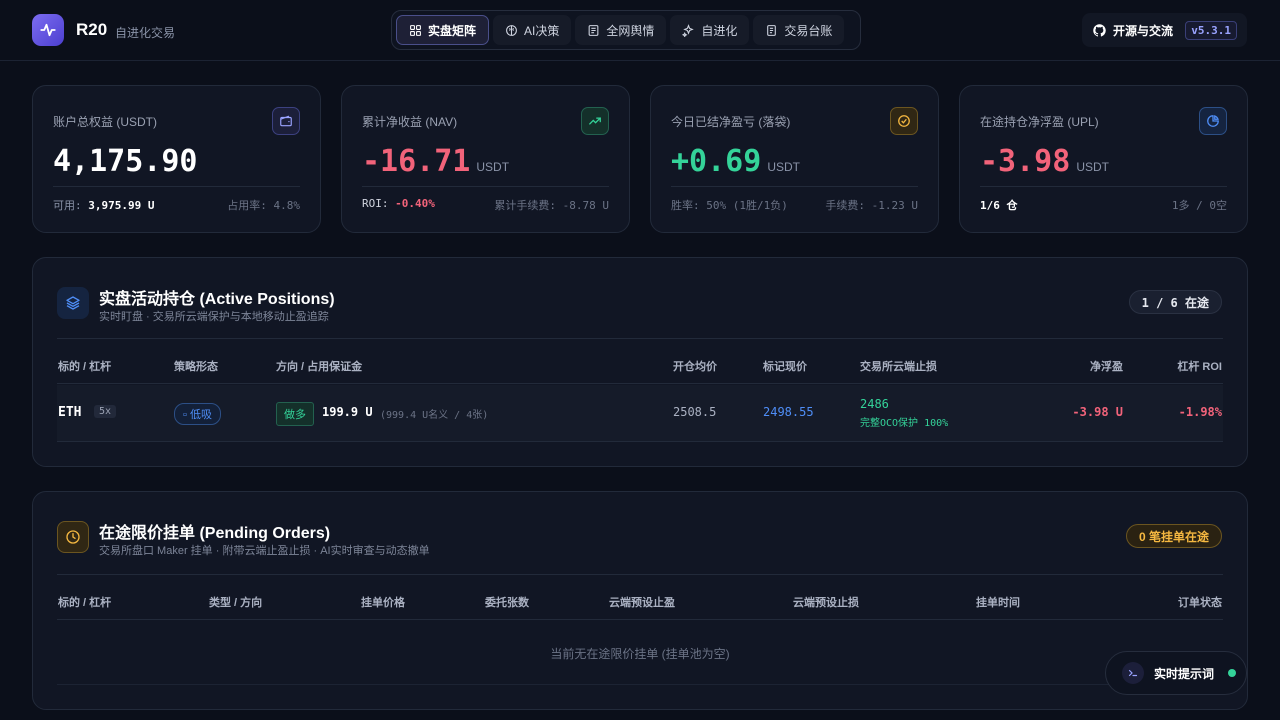 The width and height of the screenshot is (1280, 720). Describe the element at coordinates (542, 30) in the screenshot. I see `tab-label: AI决策` at that location.